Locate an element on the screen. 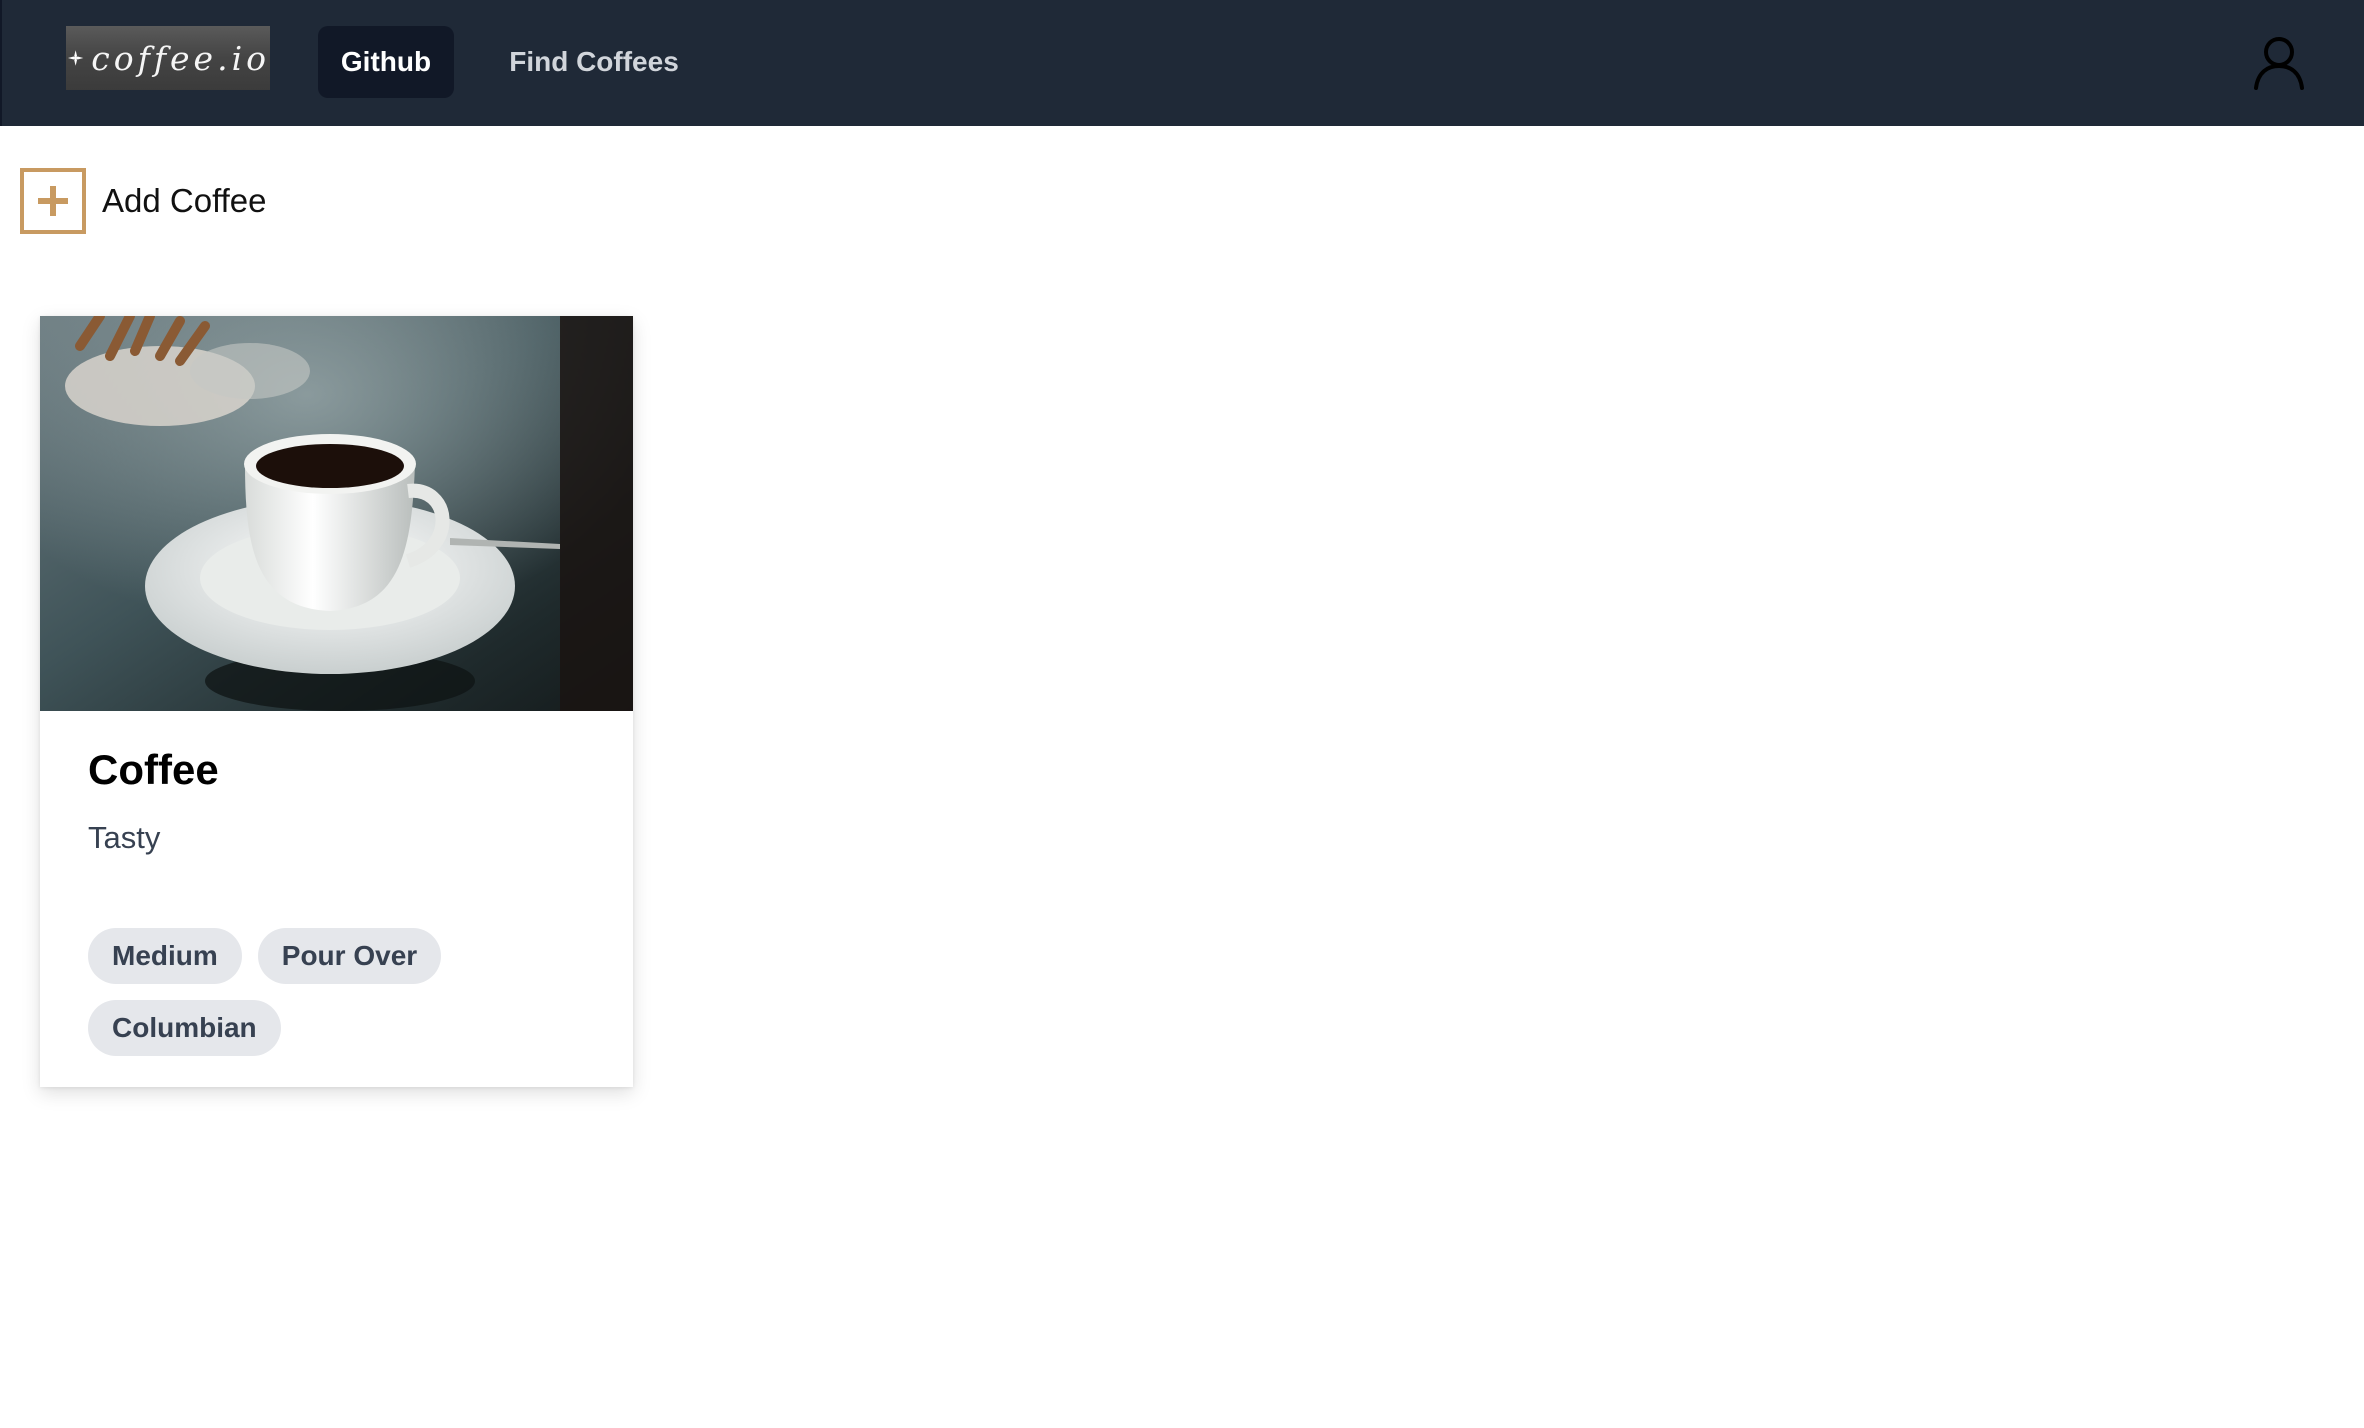  coffee-description: Tasty is located at coordinates (124, 837).